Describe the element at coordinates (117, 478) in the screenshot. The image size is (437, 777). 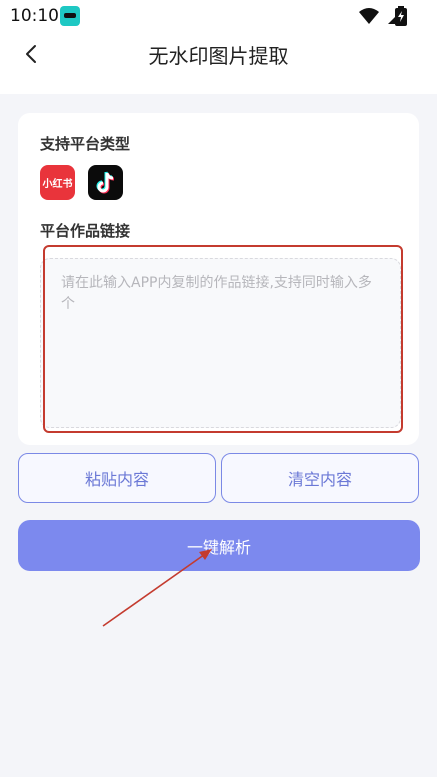
I see `paste-button: 粘贴内容` at that location.